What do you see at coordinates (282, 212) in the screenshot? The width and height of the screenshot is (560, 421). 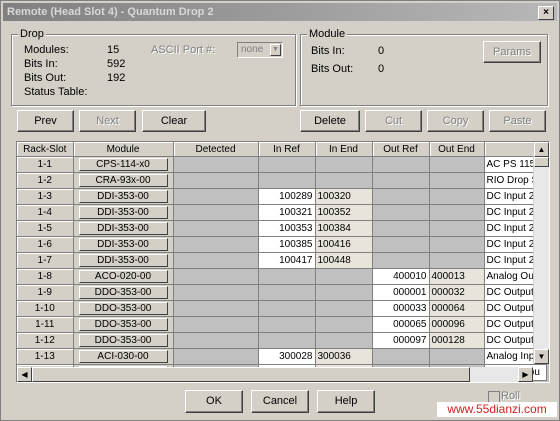 I see `table-row: 1-4 DDI-353-00 100321 100352 DC Input 24` at bounding box center [282, 212].